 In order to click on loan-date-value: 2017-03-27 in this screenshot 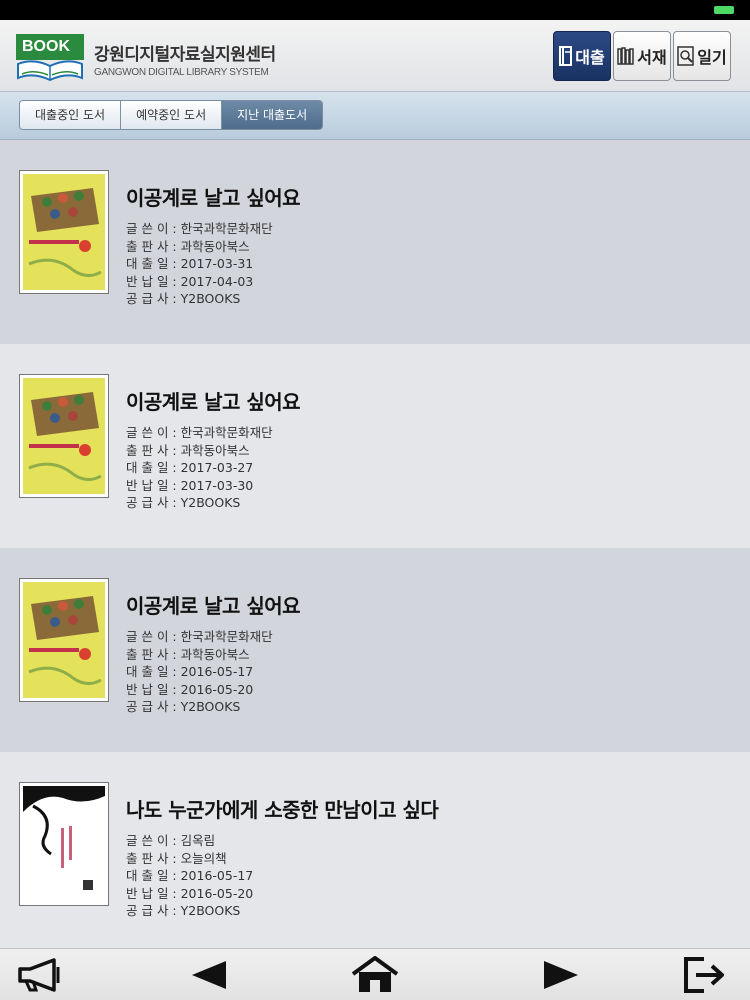, I will do `click(217, 467)`.